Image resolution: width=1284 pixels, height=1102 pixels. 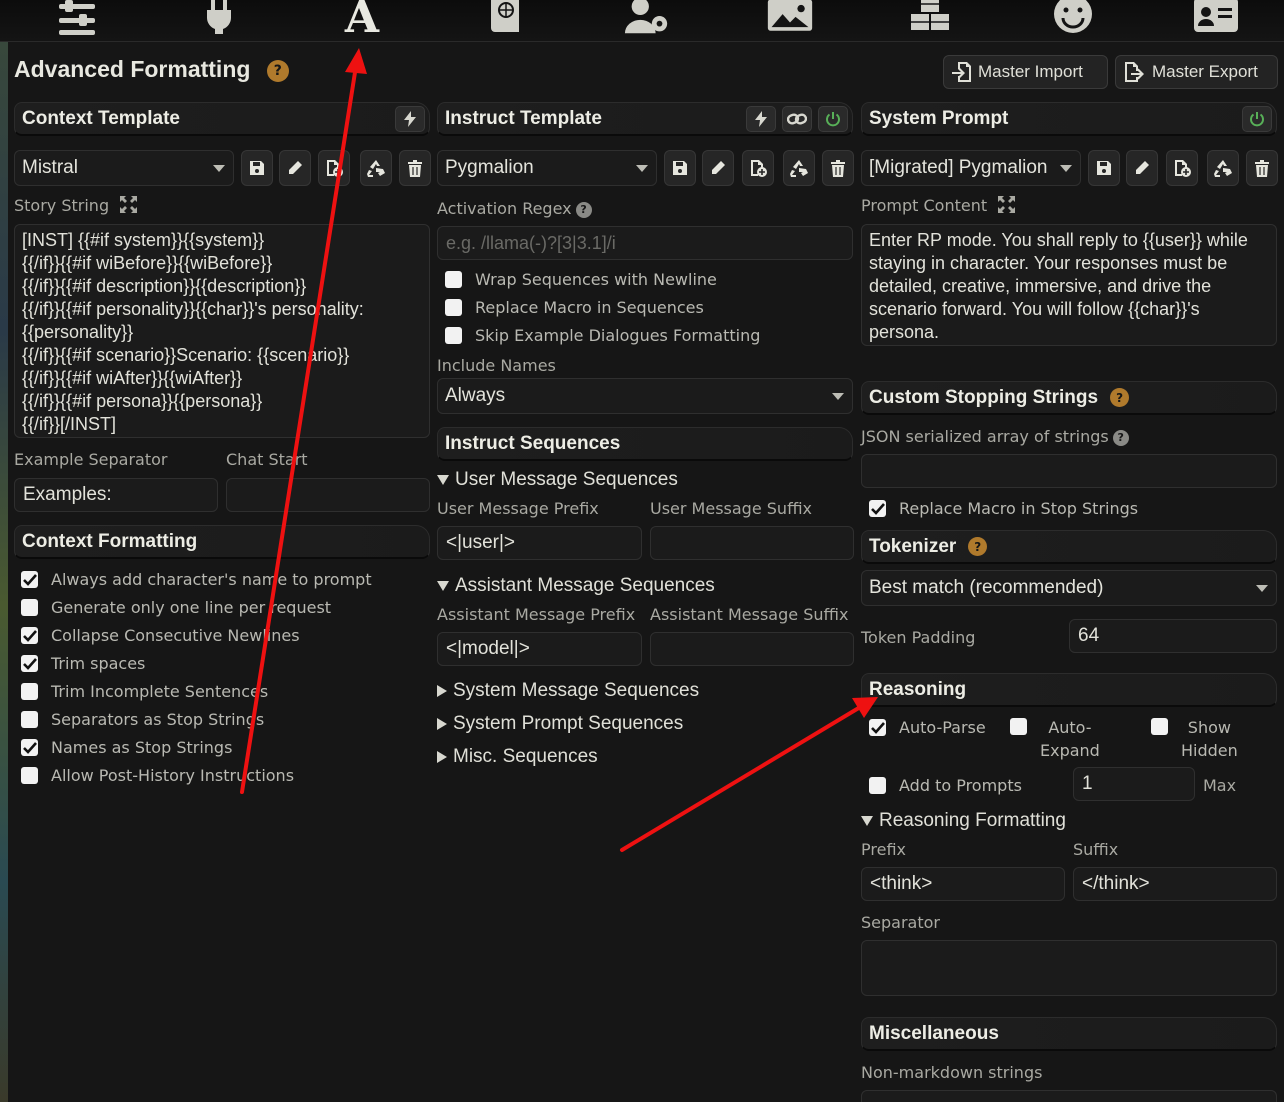 What do you see at coordinates (742, 778) in the screenshot?
I see `arrow-line-right` at bounding box center [742, 778].